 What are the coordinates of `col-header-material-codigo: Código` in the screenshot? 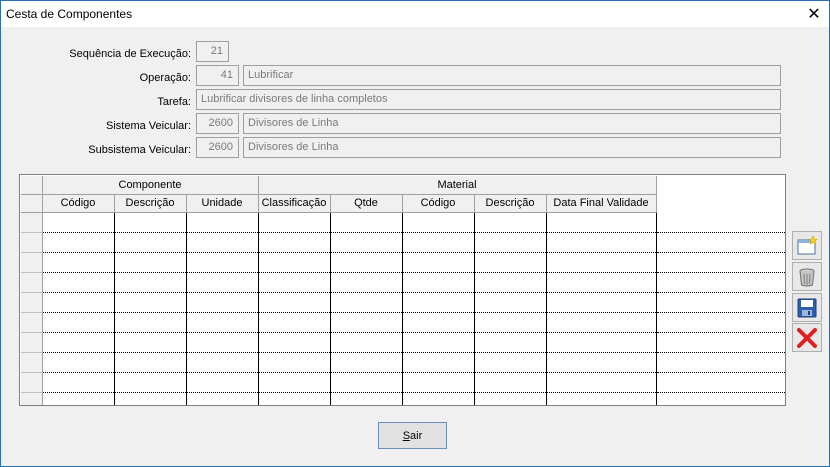 It's located at (438, 203).